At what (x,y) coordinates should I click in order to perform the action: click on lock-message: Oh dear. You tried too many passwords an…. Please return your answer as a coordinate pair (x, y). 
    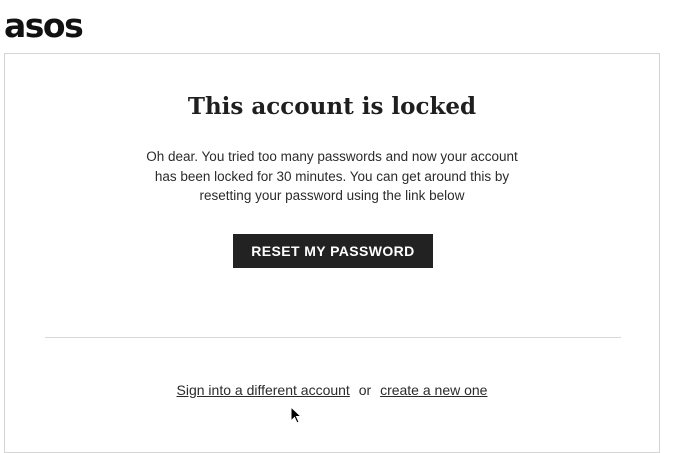
    Looking at the image, I should click on (332, 176).